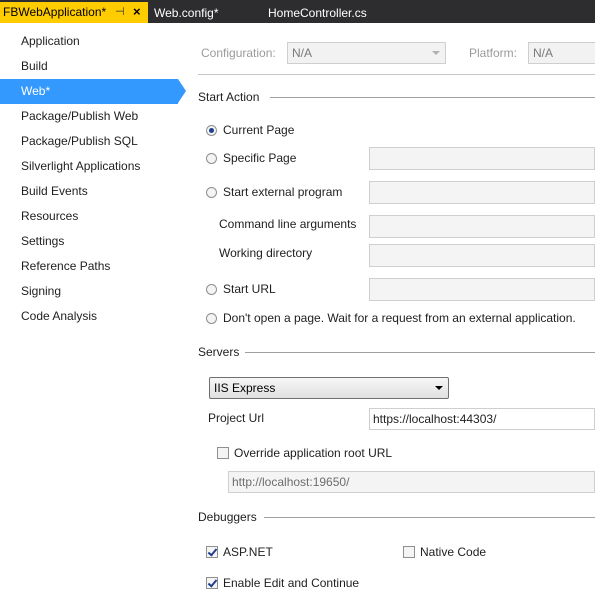 The width and height of the screenshot is (595, 594). I want to click on tab-fbwebapplication: FBWebApplication* ⊣ ×, so click(74, 12).